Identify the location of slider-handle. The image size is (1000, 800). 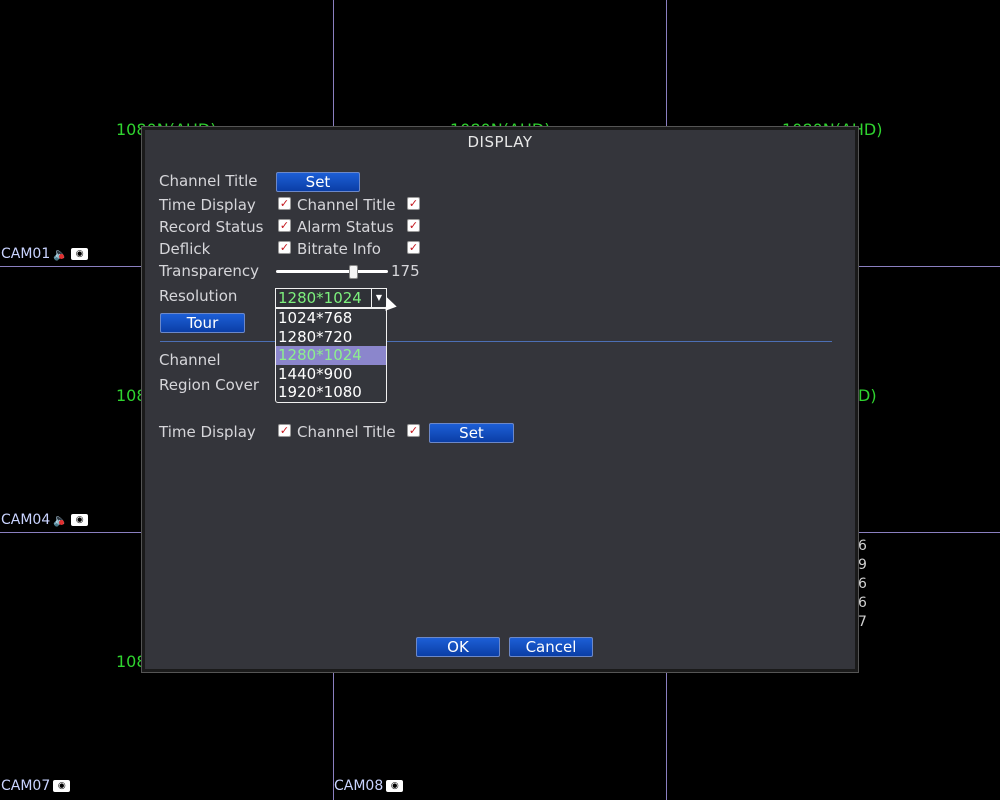
(353, 272).